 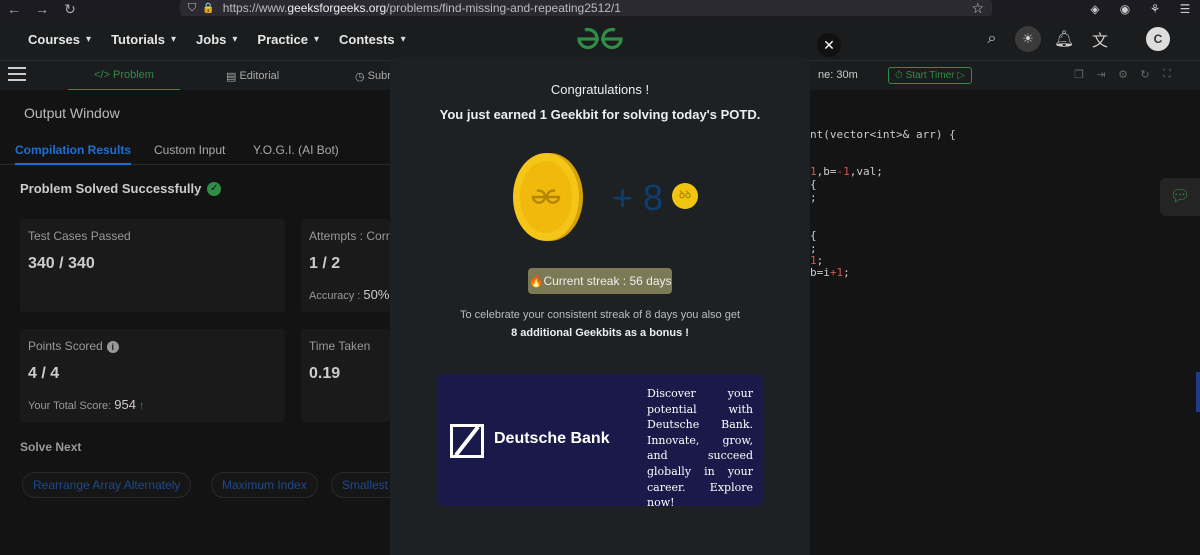 What do you see at coordinates (552, 438) in the screenshot?
I see `ad-brand: Deutsche Bank` at bounding box center [552, 438].